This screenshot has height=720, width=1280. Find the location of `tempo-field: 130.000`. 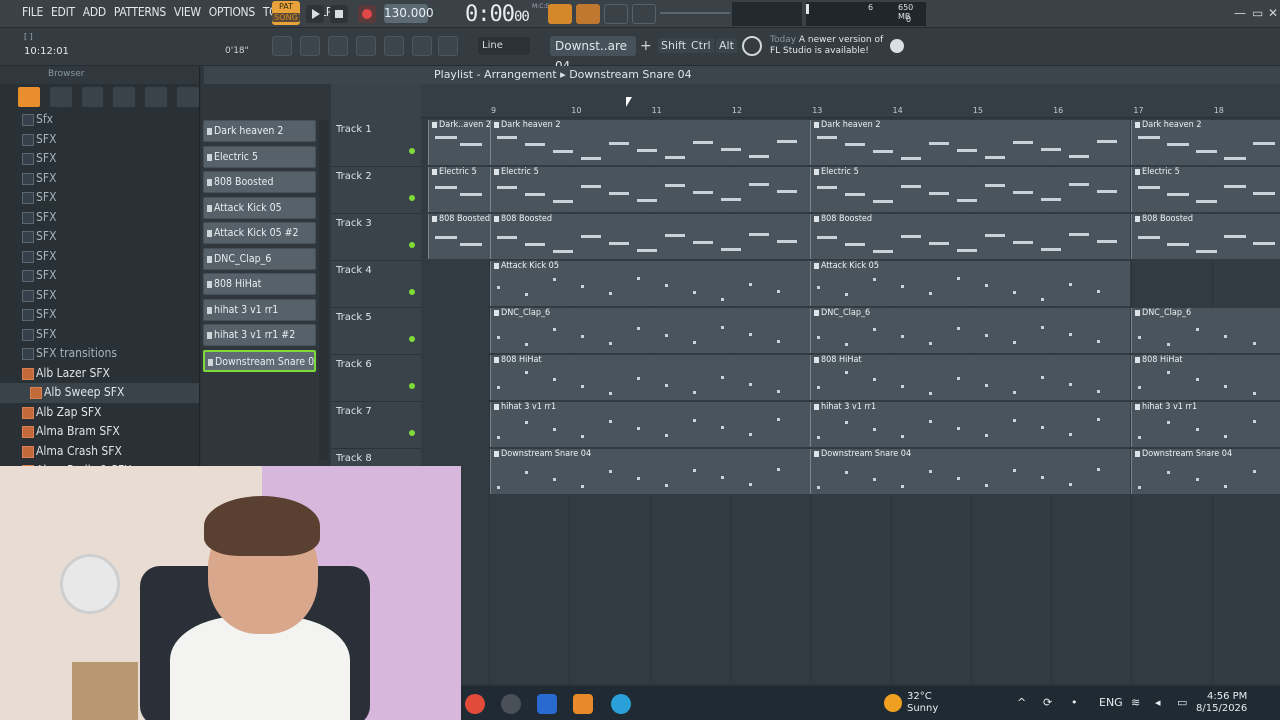

tempo-field: 130.000 is located at coordinates (409, 13).